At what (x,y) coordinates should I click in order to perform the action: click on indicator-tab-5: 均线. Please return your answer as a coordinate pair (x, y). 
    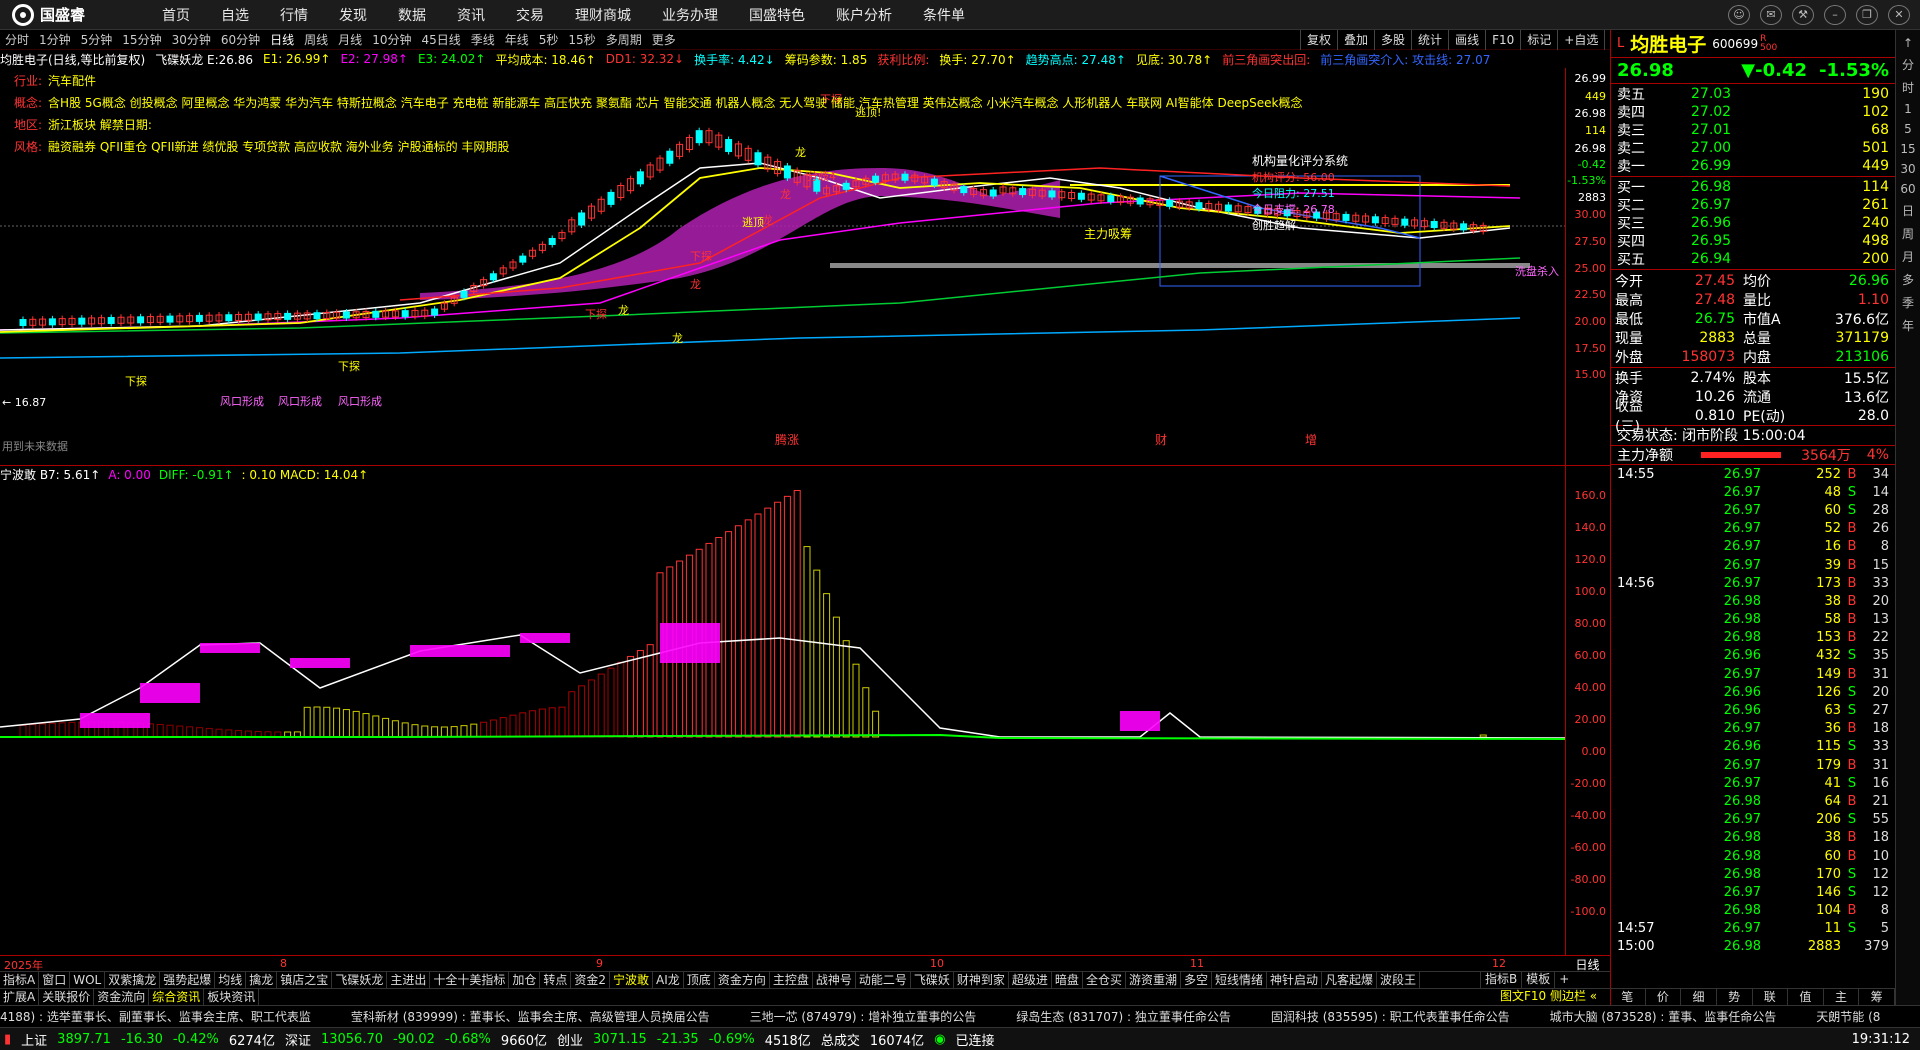
    Looking at the image, I should click on (231, 980).